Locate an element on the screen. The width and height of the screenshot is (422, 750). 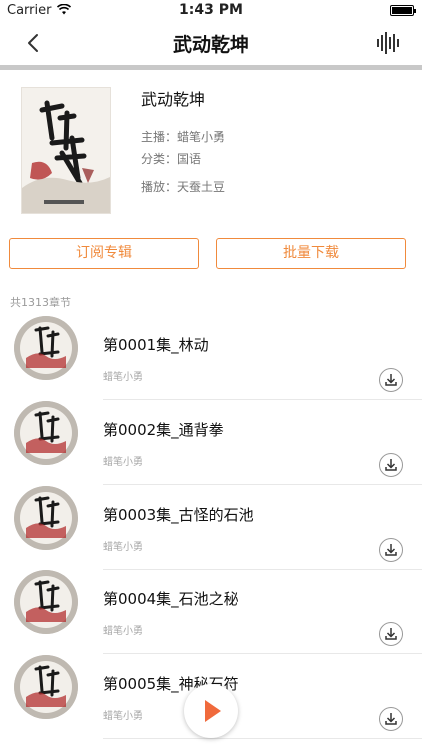
sound-wave-icon is located at coordinates (389, 43).